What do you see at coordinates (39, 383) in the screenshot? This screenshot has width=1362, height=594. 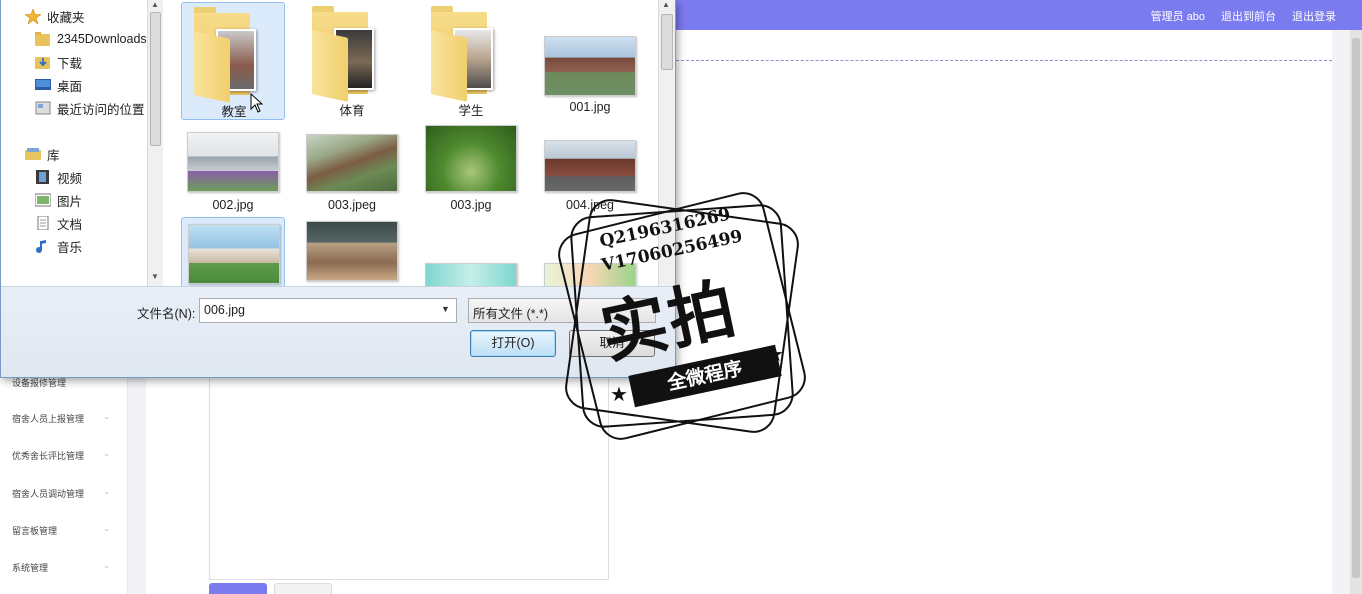 I see `nav-item-label: 设备报修管理` at bounding box center [39, 383].